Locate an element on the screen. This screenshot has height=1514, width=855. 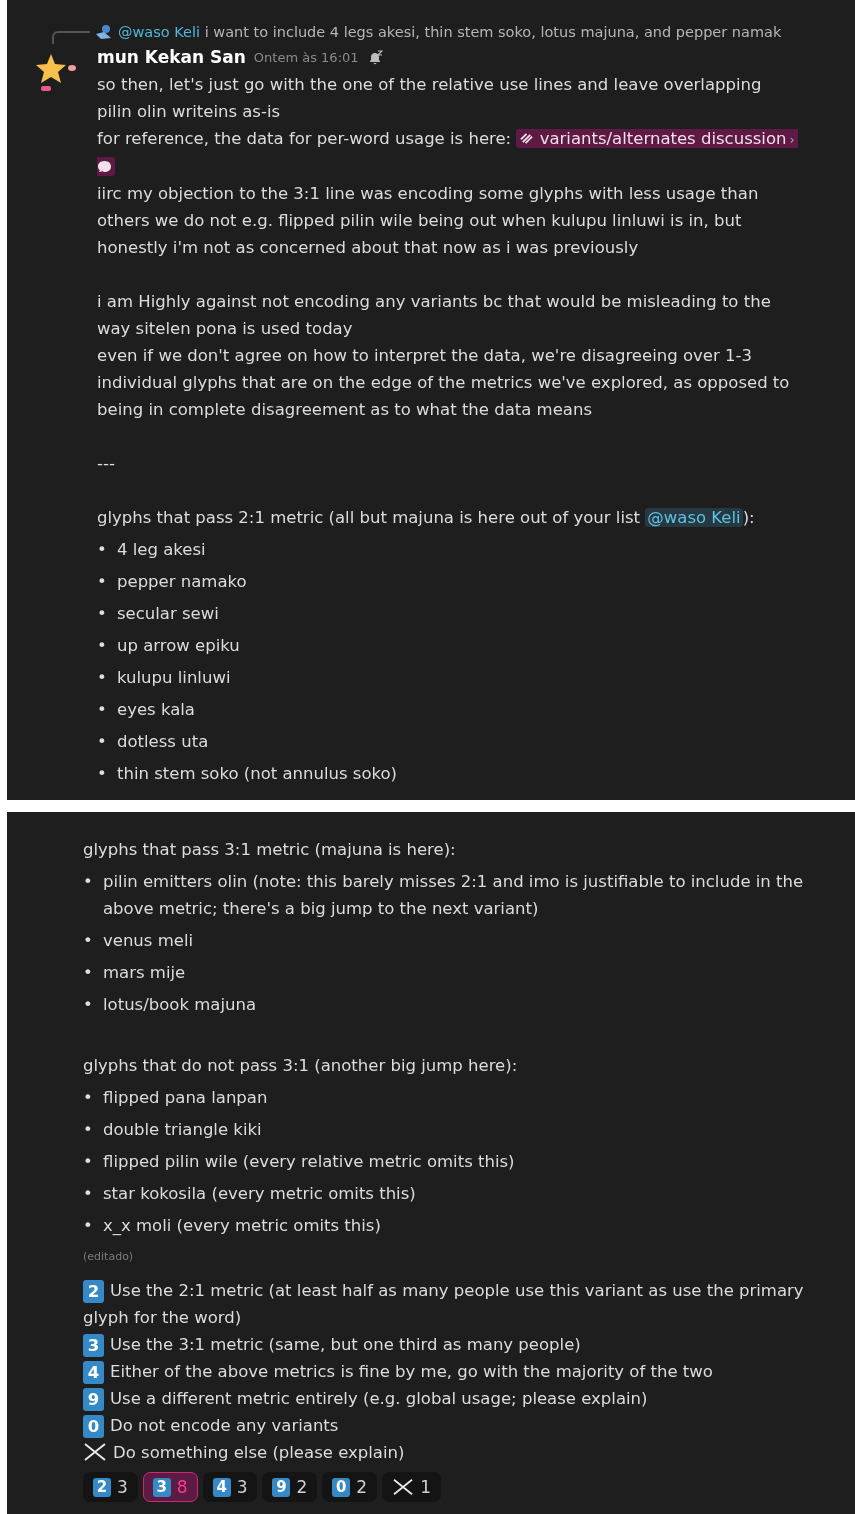
message-text: --- is located at coordinates (106, 464).